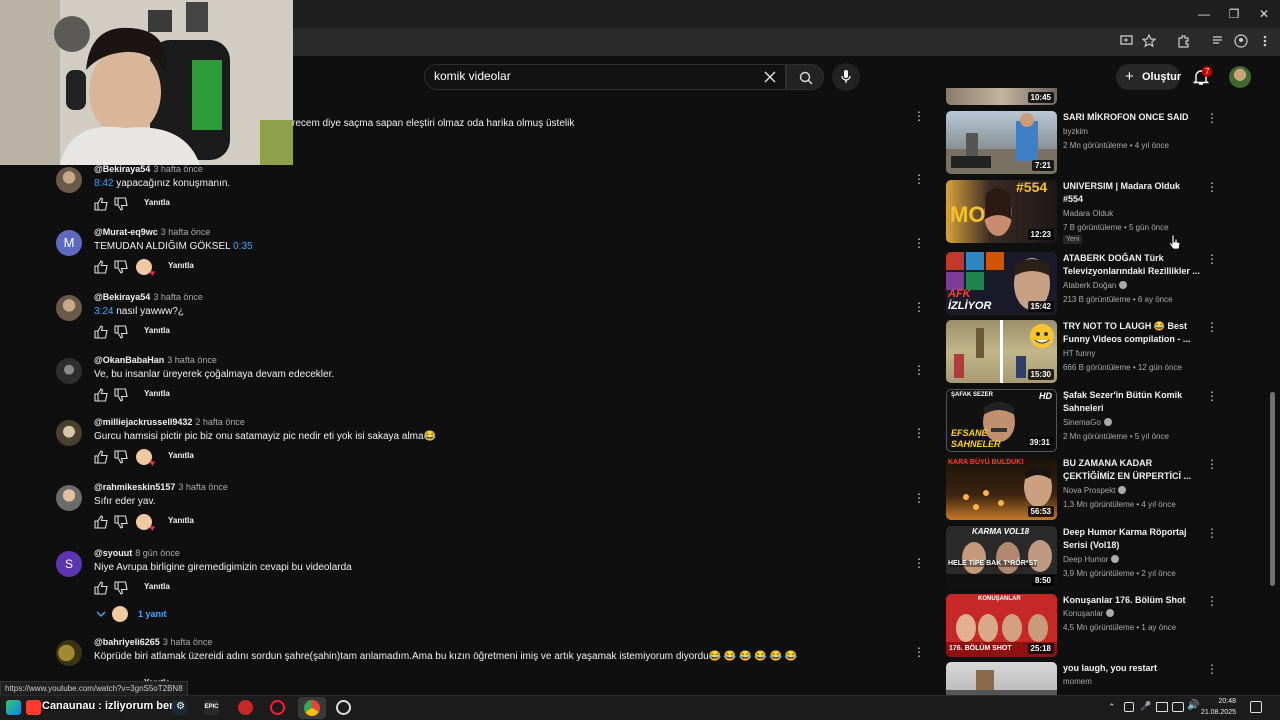  Describe the element at coordinates (1265, 41) in the screenshot. I see `browser-menu-icon` at that location.